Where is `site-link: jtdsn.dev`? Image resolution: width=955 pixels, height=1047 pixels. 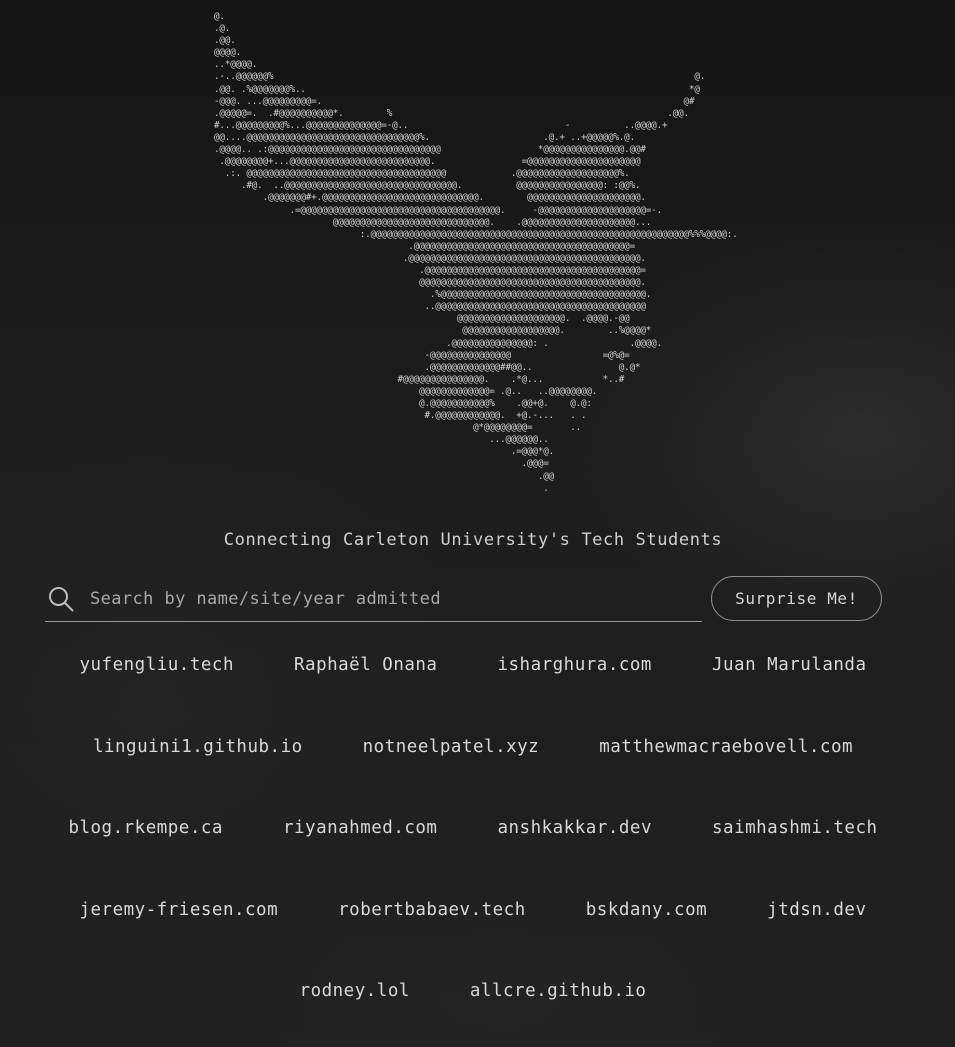
site-link: jtdsn.dev is located at coordinates (816, 910).